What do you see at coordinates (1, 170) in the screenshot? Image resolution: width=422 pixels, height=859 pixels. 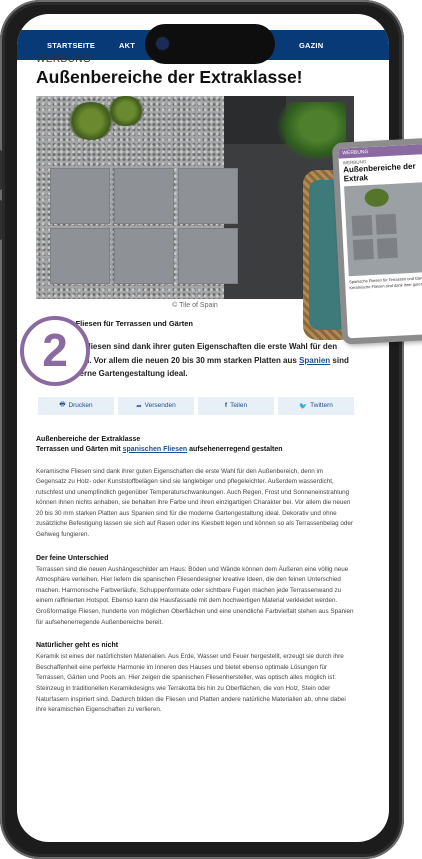 I see `volume-up-button` at bounding box center [1, 170].